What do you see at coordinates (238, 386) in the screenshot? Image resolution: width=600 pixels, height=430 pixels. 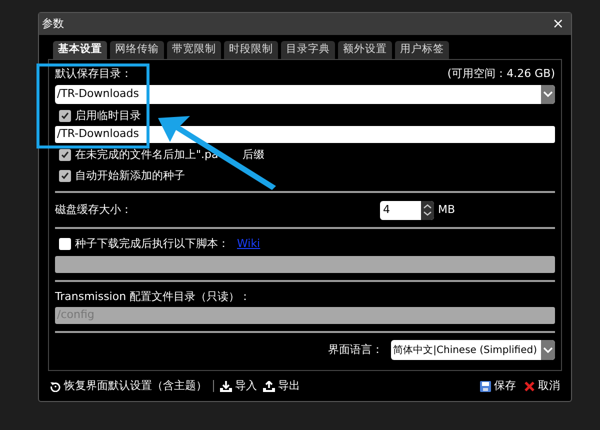 I see `import-button: 导入` at bounding box center [238, 386].